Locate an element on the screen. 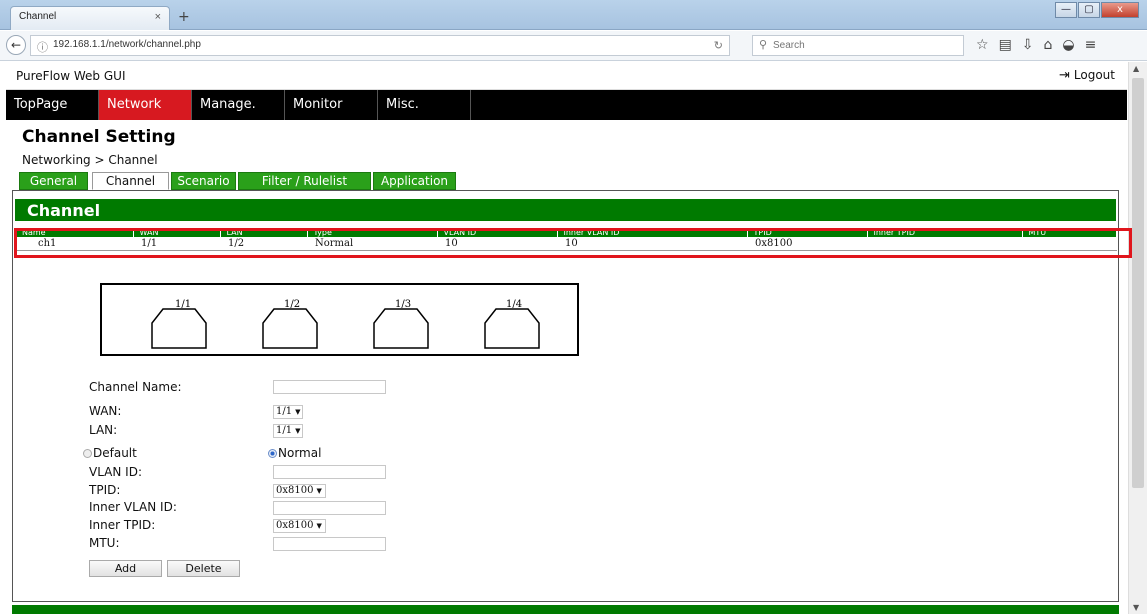  panel-header: Channel is located at coordinates (565, 210).